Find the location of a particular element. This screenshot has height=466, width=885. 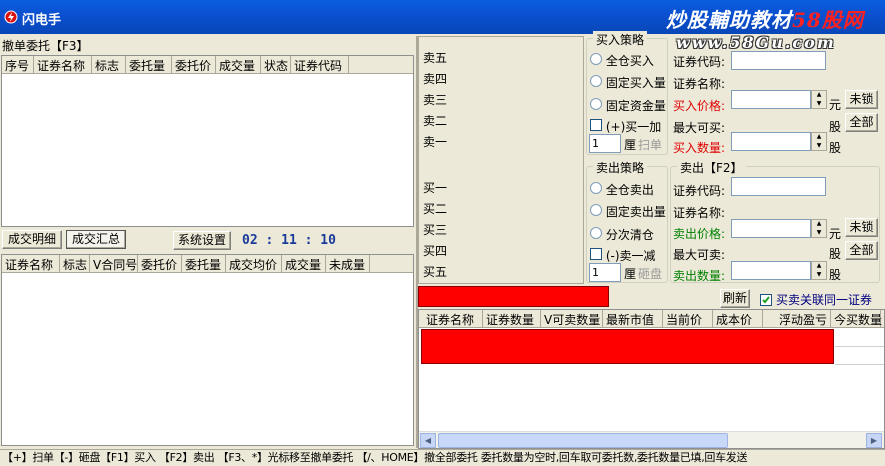

sell-option-full: 全仓卖出 is located at coordinates (622, 189).